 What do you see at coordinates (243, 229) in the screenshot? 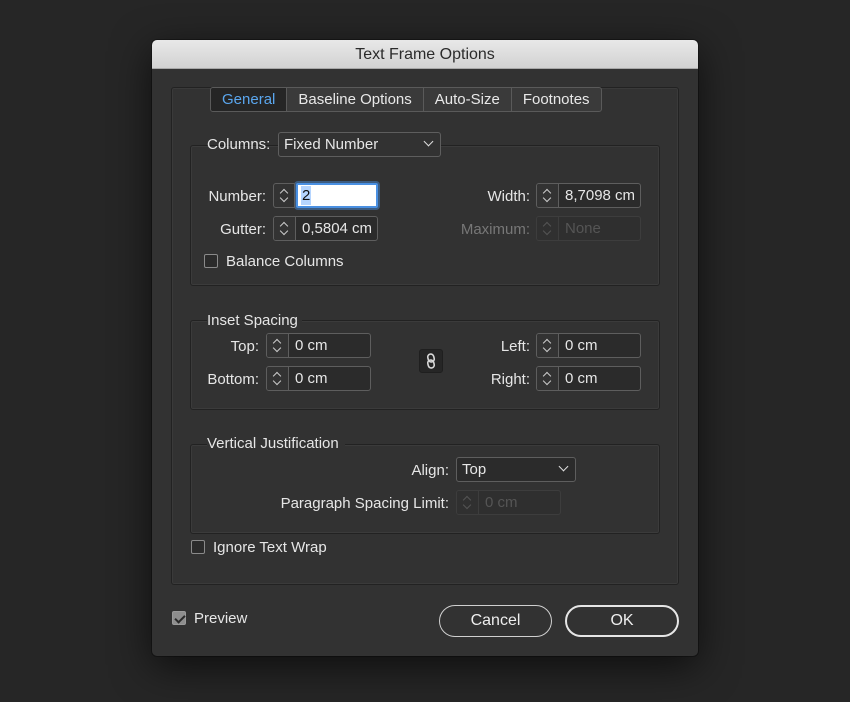
I see `gutter-label: Gutter:` at bounding box center [243, 229].